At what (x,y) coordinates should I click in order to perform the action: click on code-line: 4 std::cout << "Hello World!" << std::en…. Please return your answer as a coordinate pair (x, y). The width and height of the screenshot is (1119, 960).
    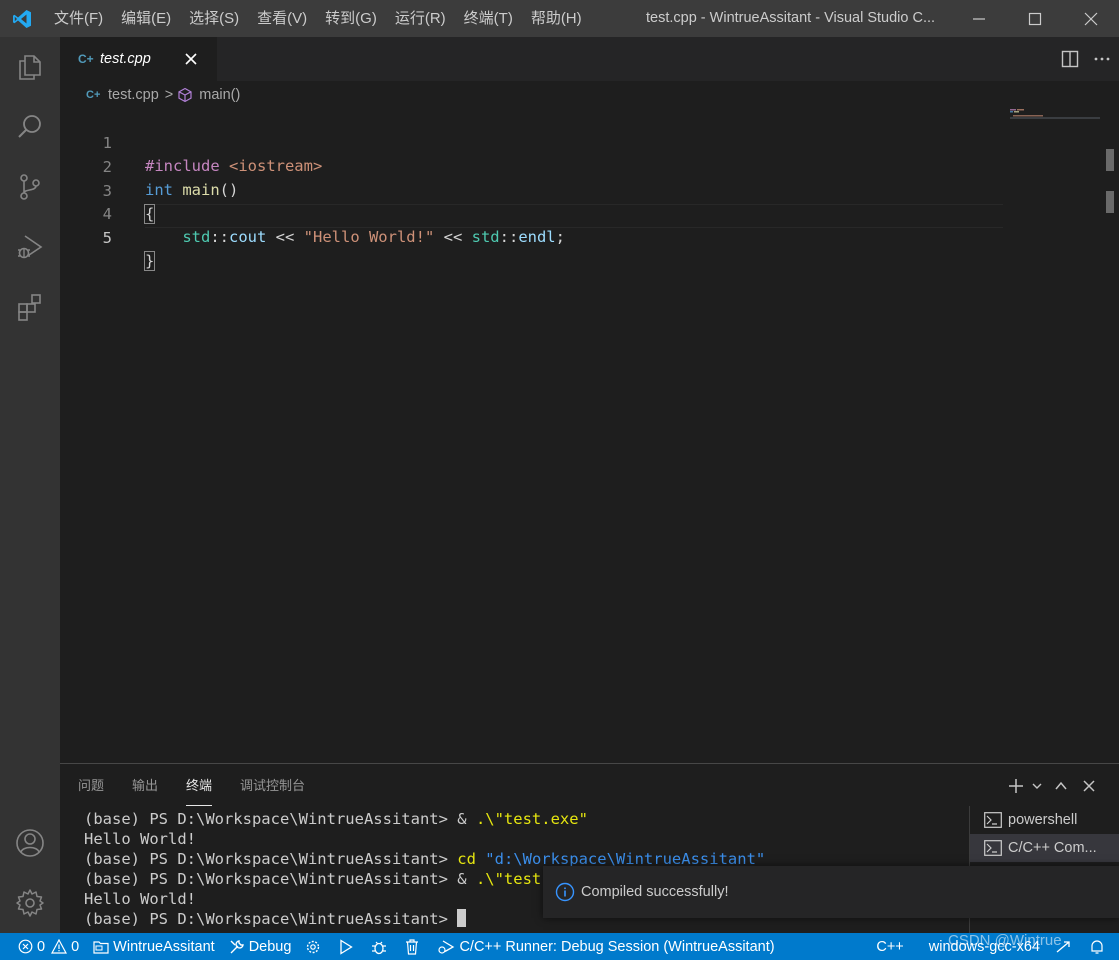
    Looking at the image, I should click on (312, 213).